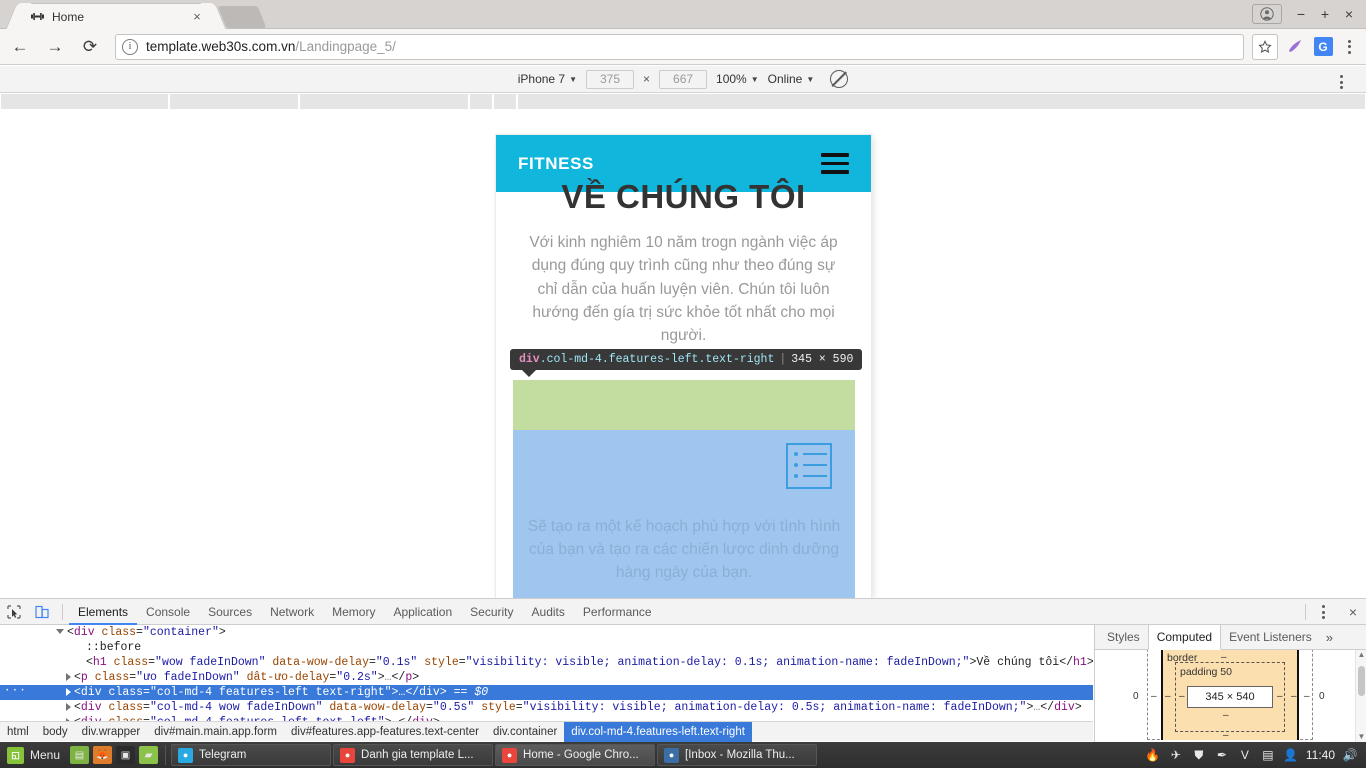 This screenshot has width=1366, height=768. What do you see at coordinates (684, 405) in the screenshot?
I see `highlight-margin-box` at bounding box center [684, 405].